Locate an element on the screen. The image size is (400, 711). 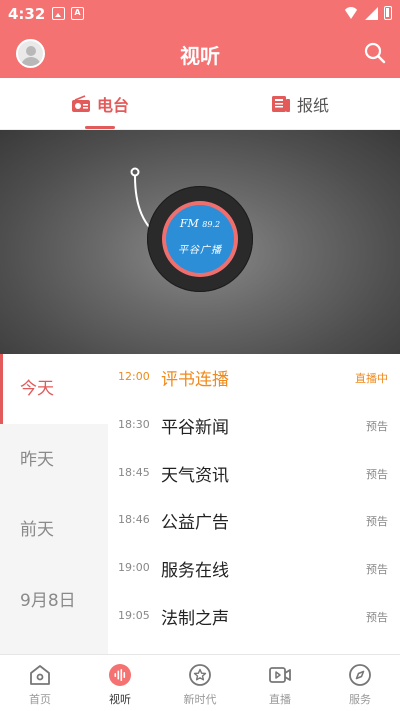
day-selector: 今天 昨天 前天 9月8日 is located at coordinates (54, 504).